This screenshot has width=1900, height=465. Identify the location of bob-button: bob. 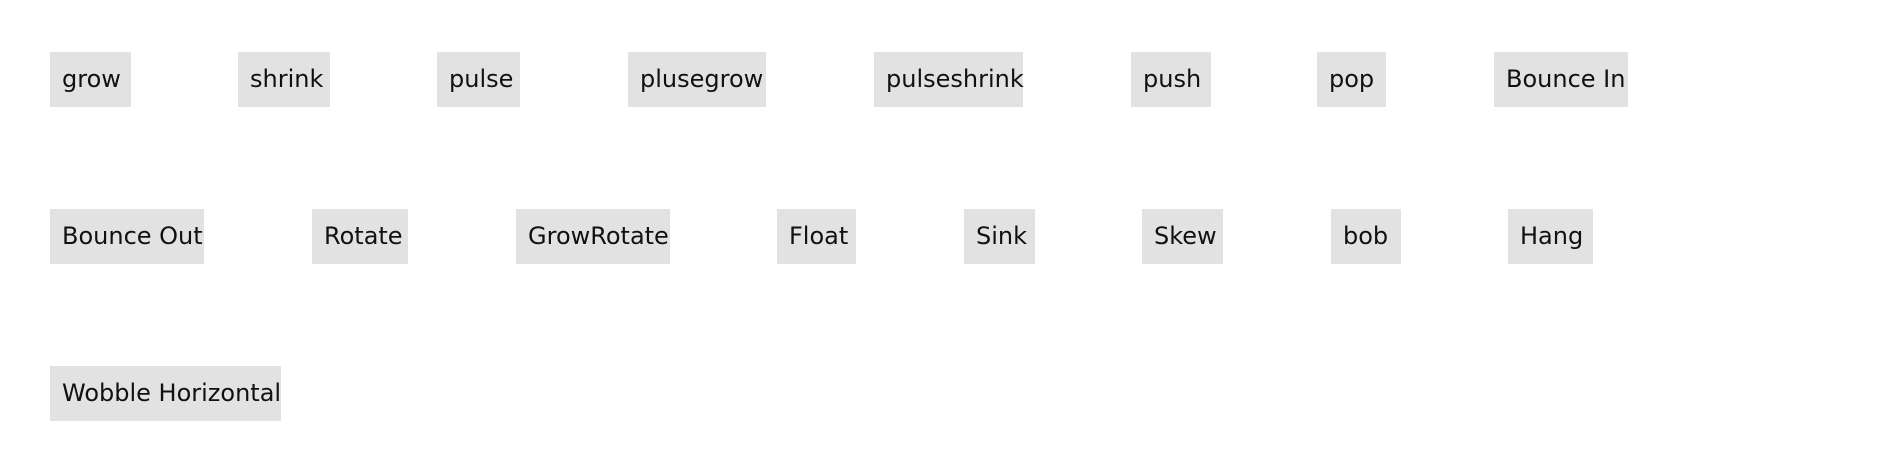
(1366, 236).